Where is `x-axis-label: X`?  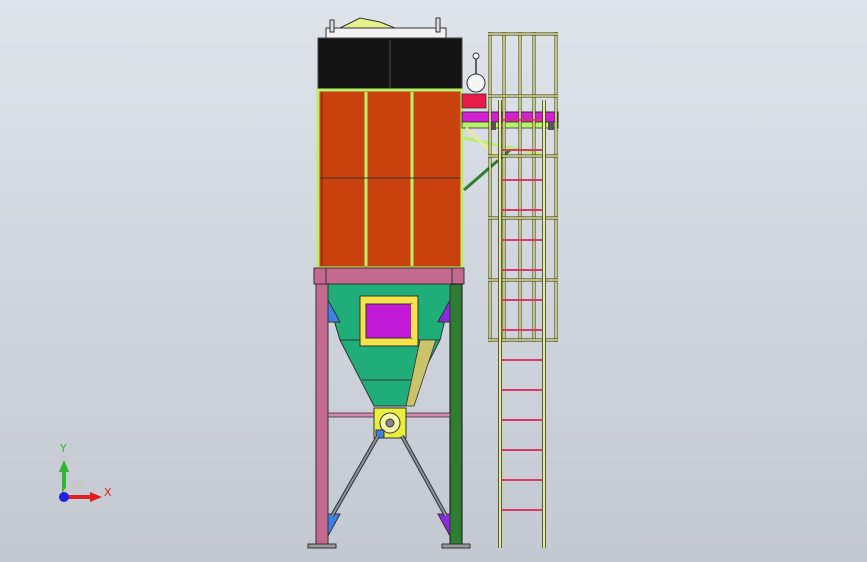 x-axis-label: X is located at coordinates (108, 492).